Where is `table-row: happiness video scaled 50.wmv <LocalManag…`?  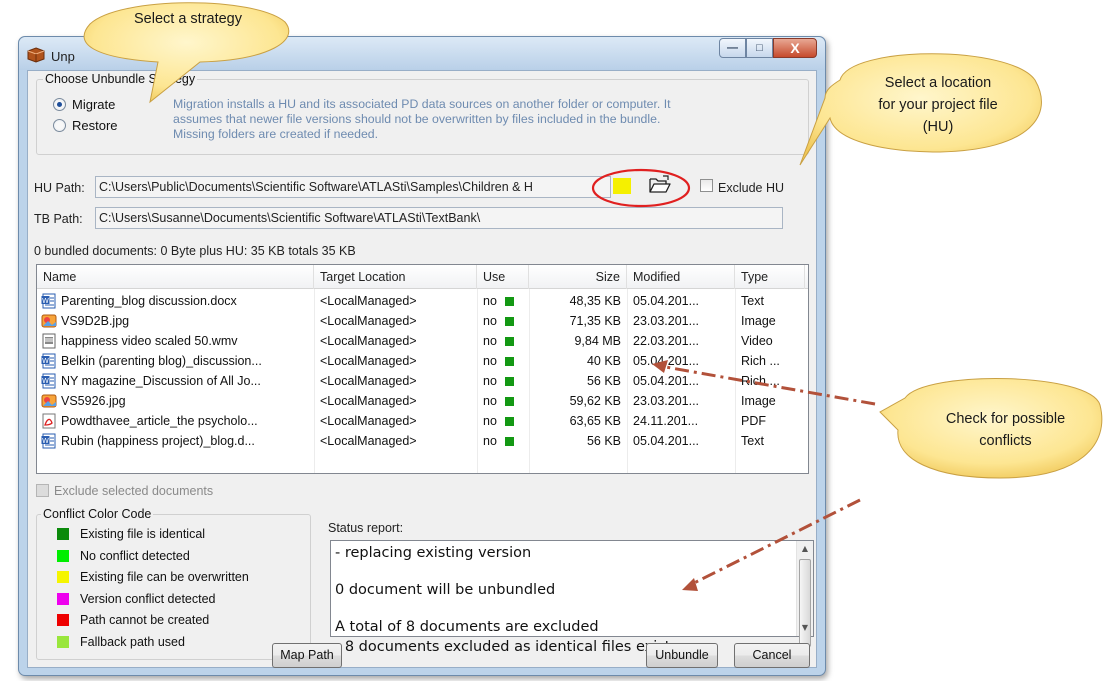 table-row: happiness video scaled 50.wmv <LocalManag… is located at coordinates (422, 341).